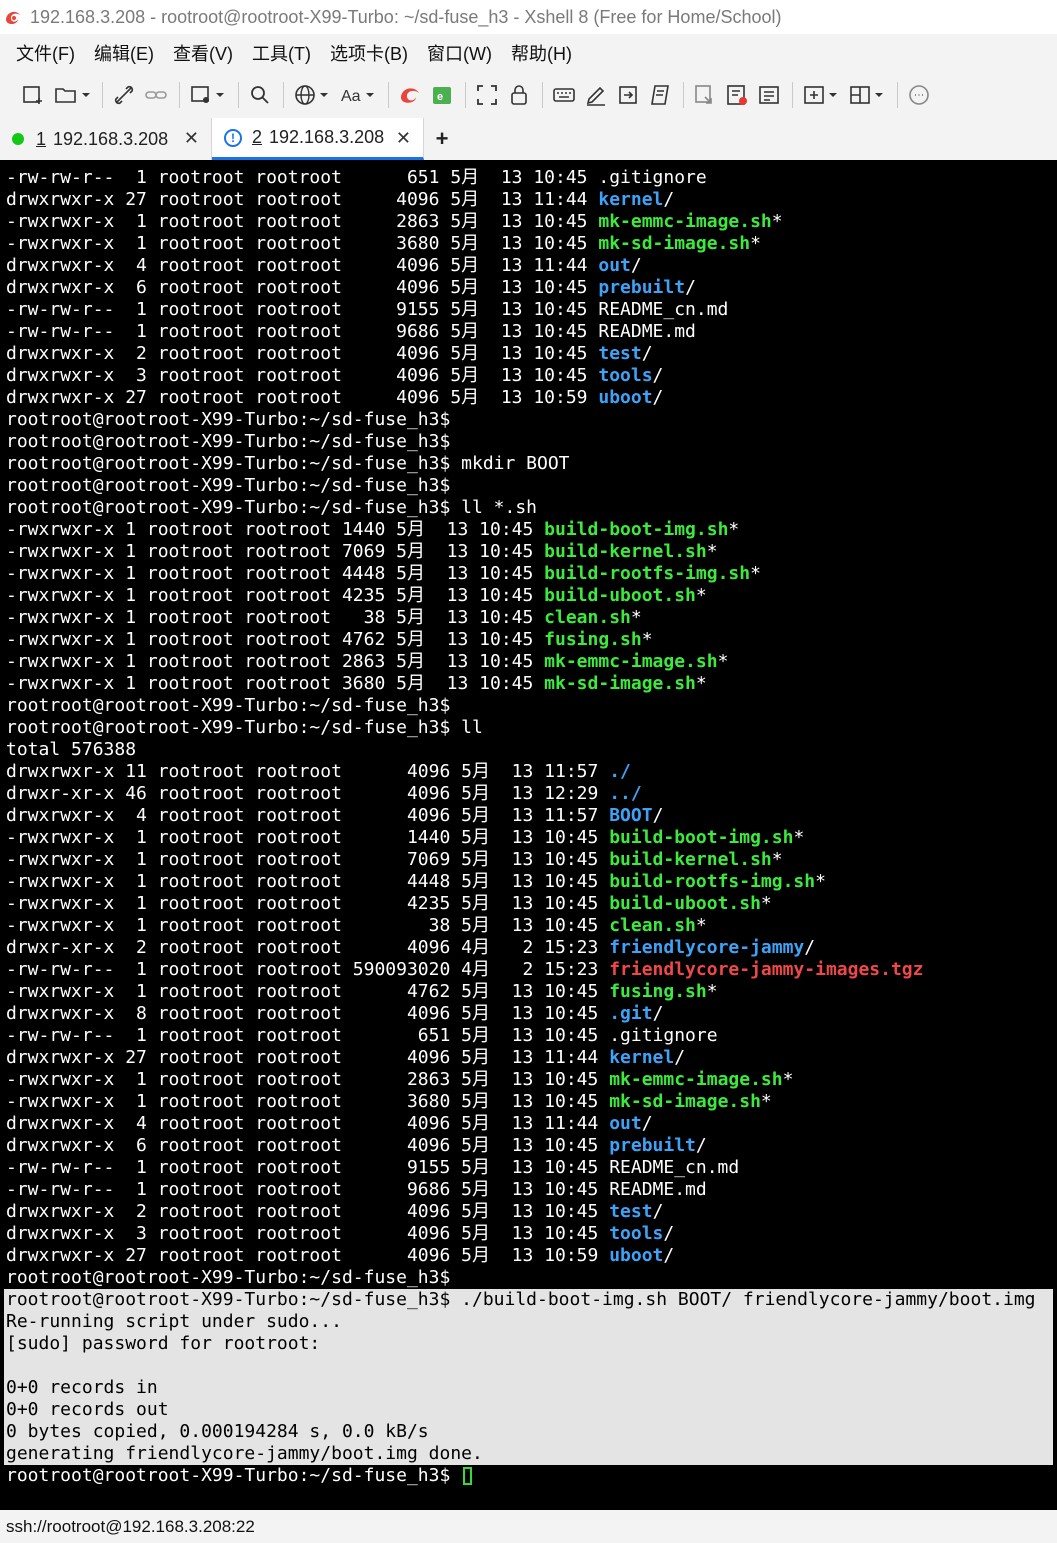 The width and height of the screenshot is (1057, 1543). I want to click on script-icon, so click(660, 95).